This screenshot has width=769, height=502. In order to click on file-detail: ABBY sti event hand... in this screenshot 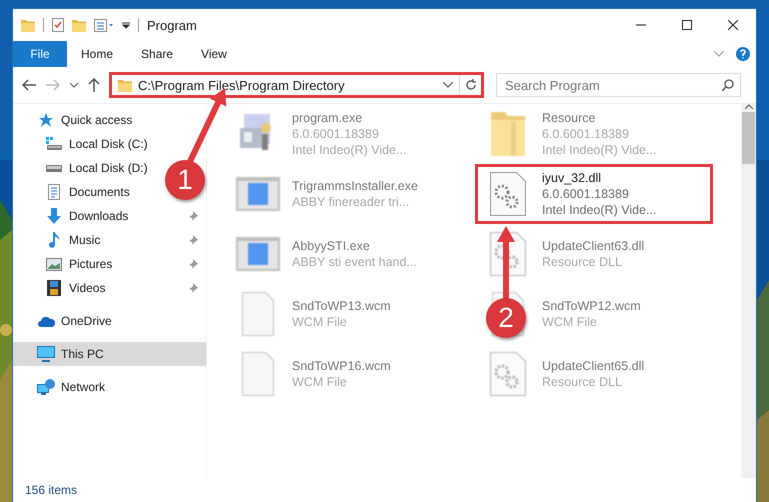, I will do `click(354, 262)`.